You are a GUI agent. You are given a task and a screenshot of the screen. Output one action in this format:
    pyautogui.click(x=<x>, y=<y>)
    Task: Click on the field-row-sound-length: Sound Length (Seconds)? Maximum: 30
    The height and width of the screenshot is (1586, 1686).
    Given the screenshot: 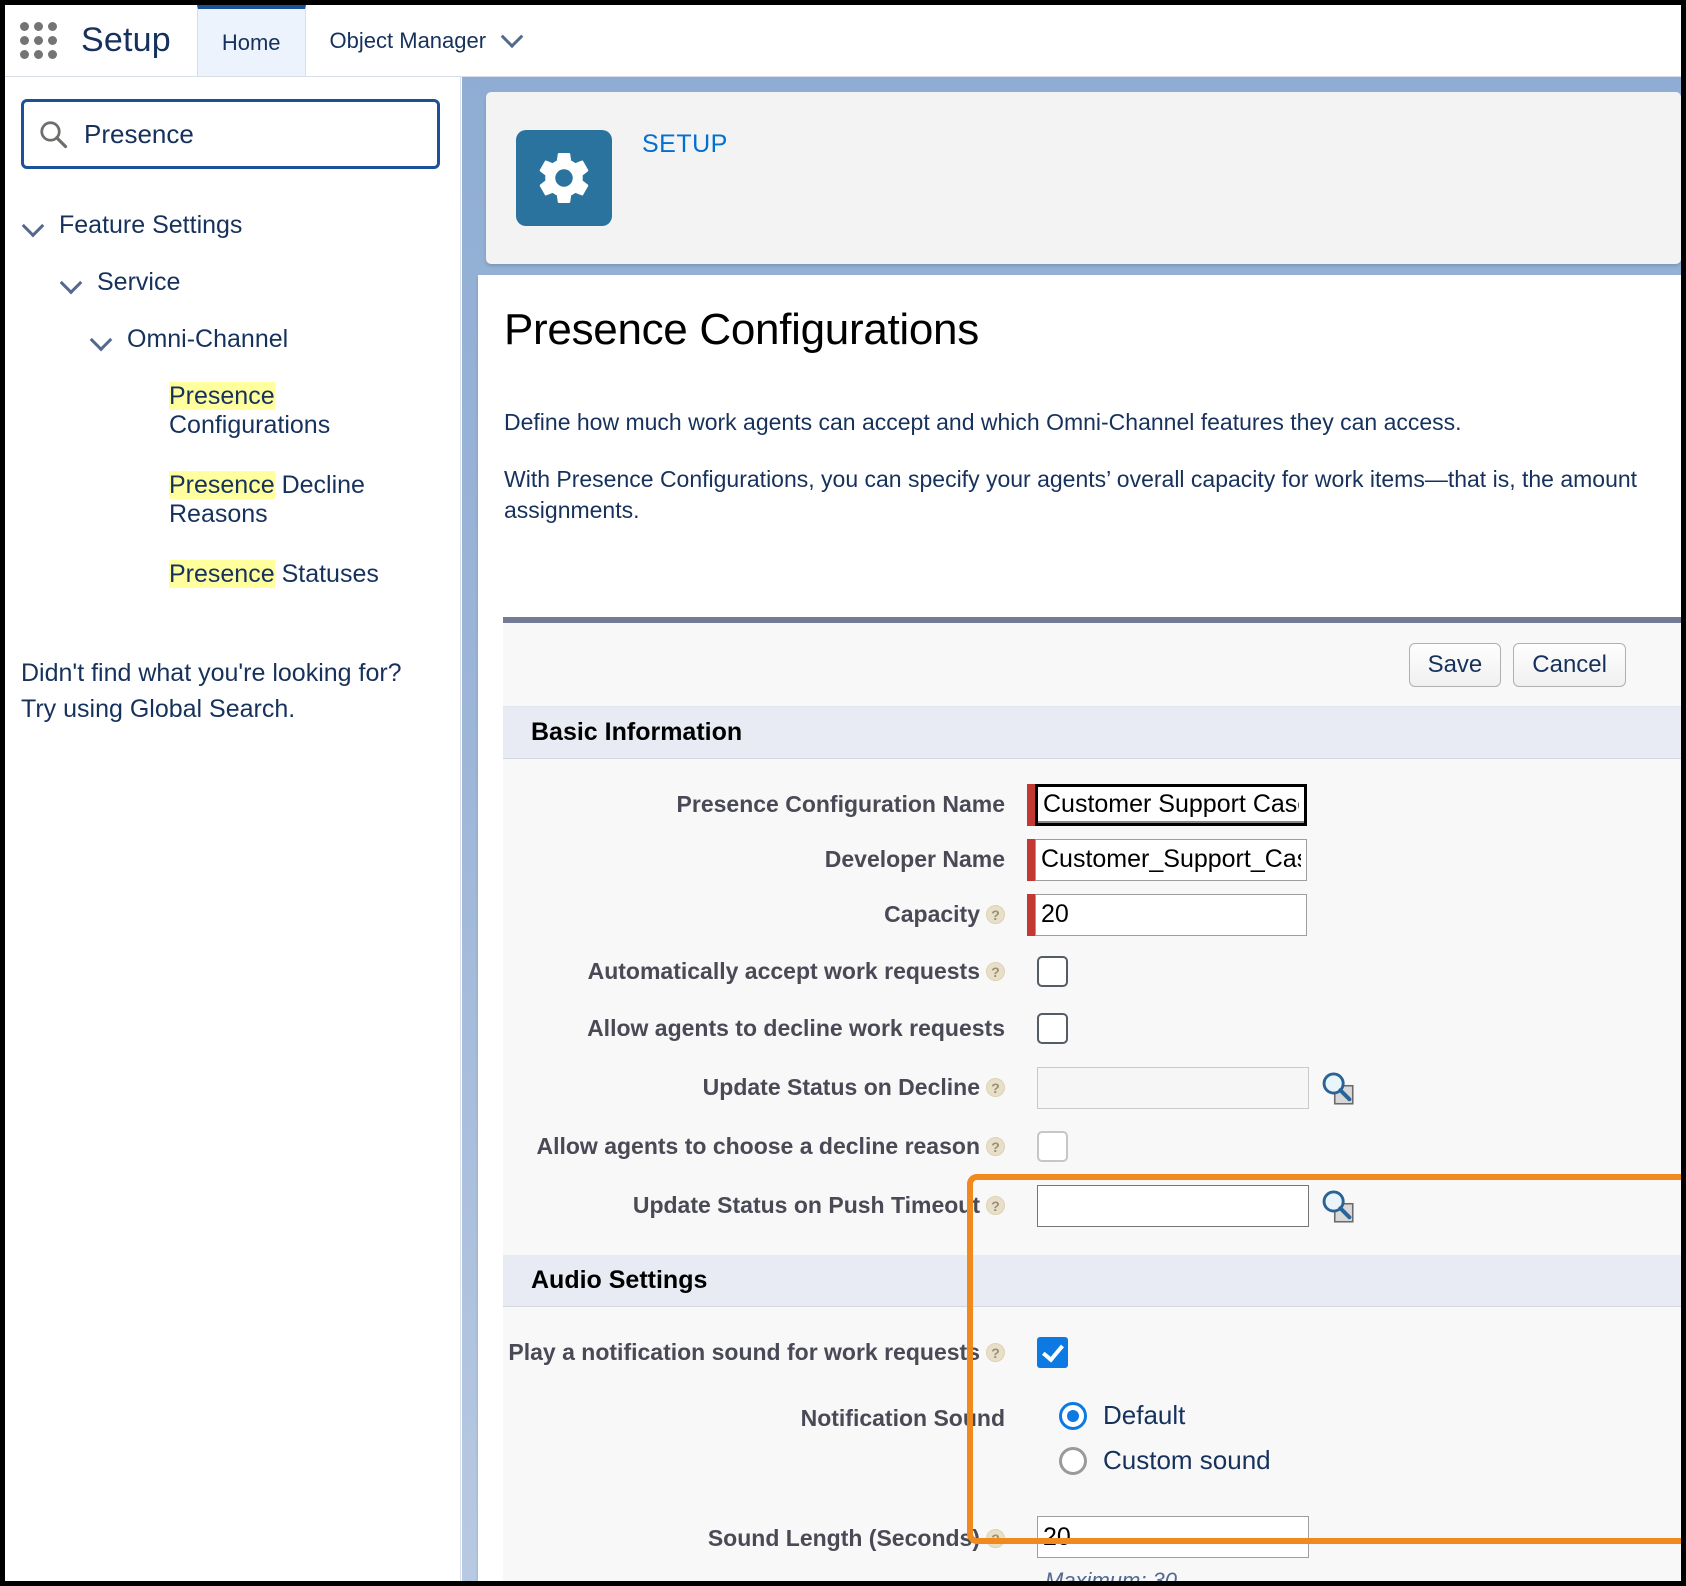 What is the action you would take?
    pyautogui.click(x=1092, y=1548)
    